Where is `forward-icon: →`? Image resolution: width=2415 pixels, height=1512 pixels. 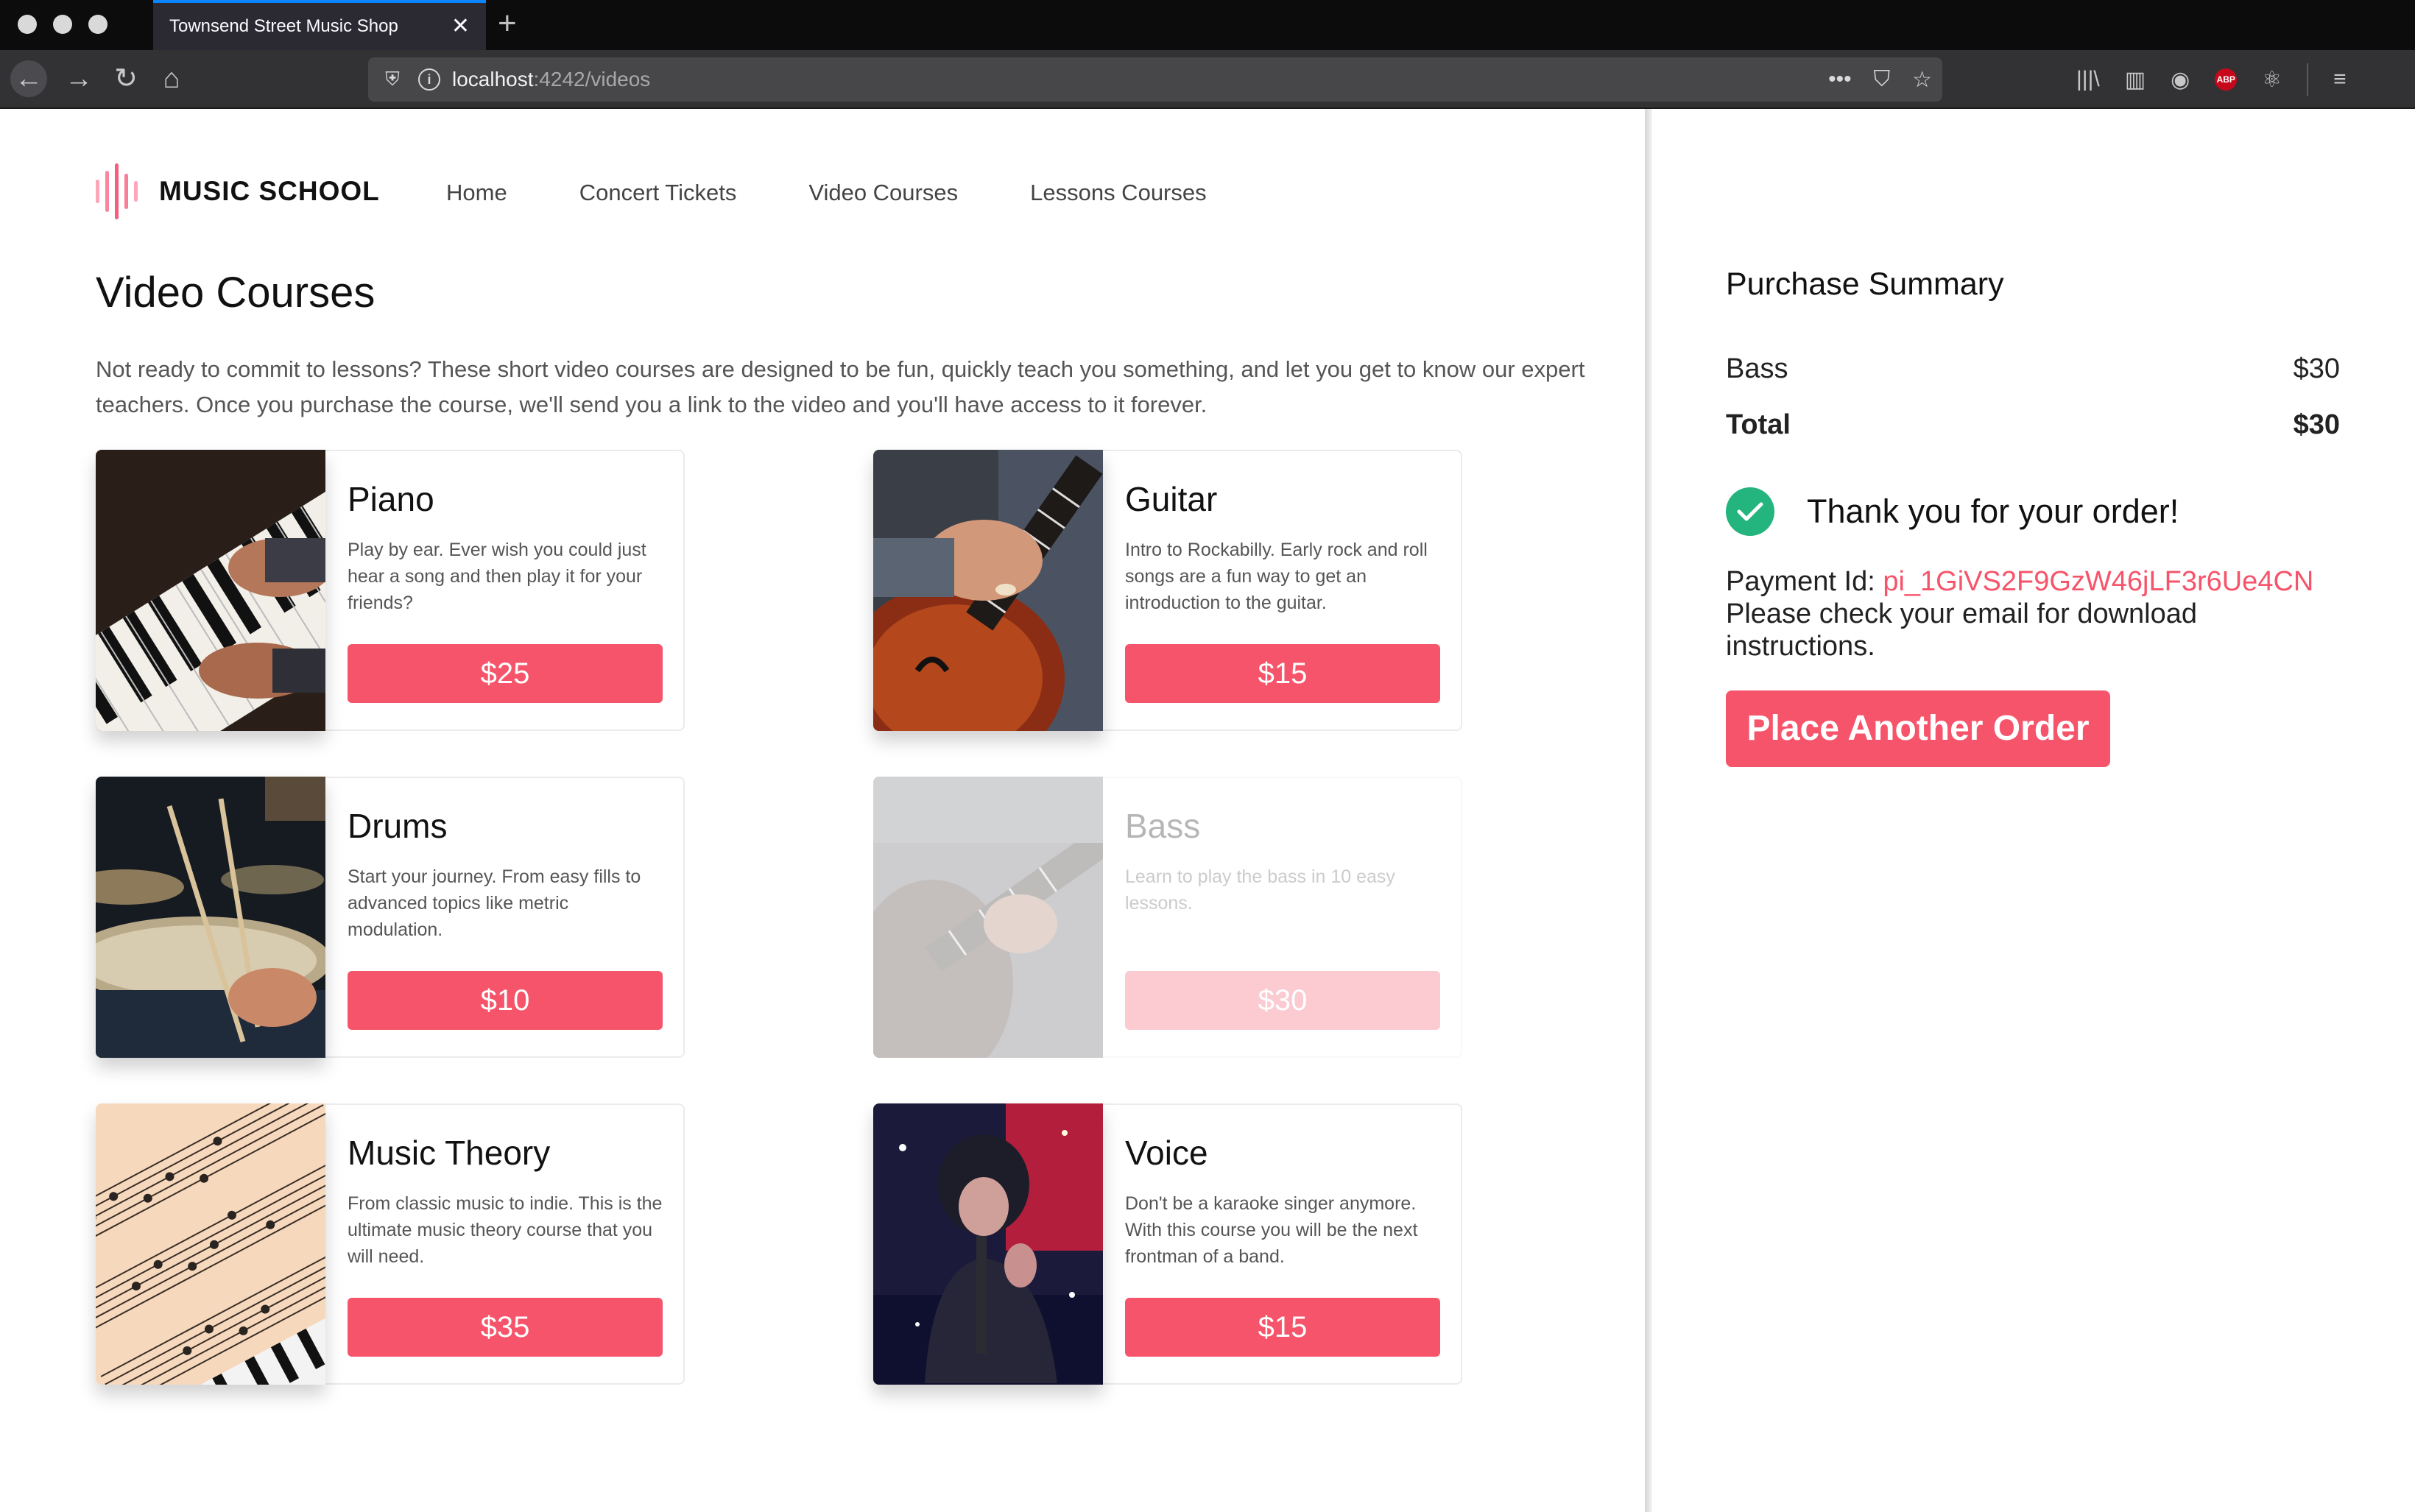 forward-icon: → is located at coordinates (78, 78).